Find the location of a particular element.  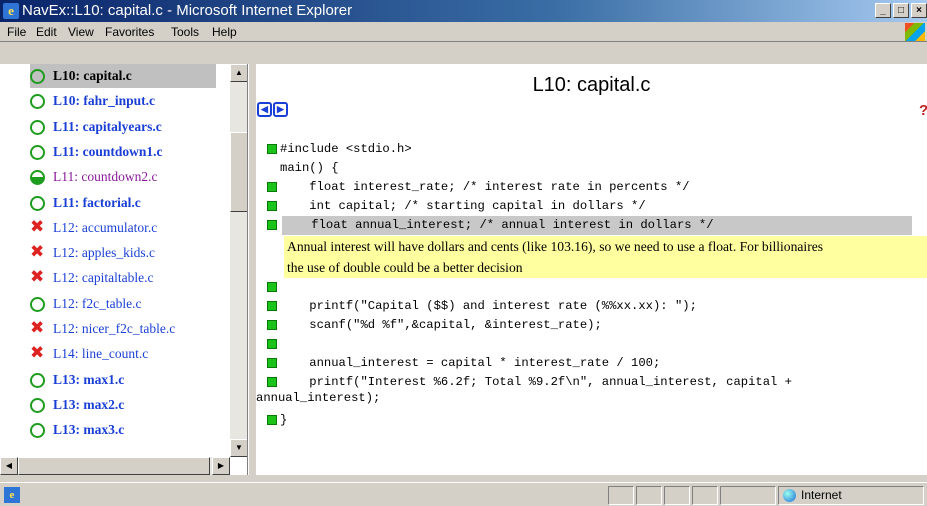

toc-item-label: L10: capital.c is located at coordinates (92, 75).